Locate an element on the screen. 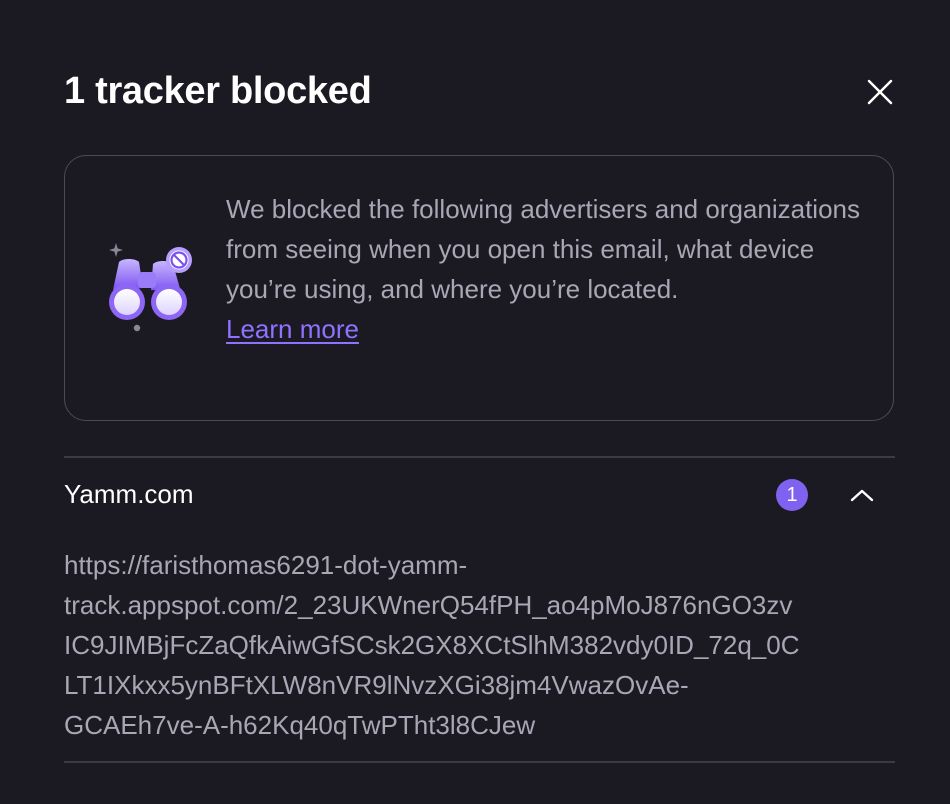 The width and height of the screenshot is (950, 804). tracker-row: Yamm.com 1 is located at coordinates (479, 494).